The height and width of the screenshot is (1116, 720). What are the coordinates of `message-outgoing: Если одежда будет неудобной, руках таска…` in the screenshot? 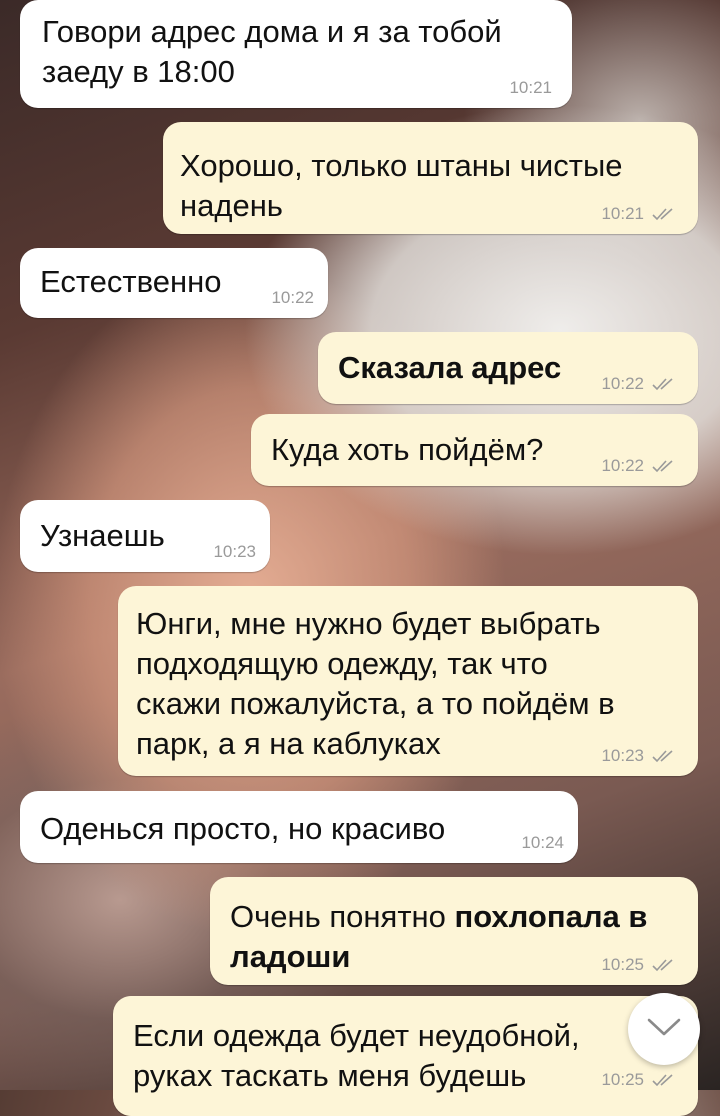 It's located at (405, 1056).